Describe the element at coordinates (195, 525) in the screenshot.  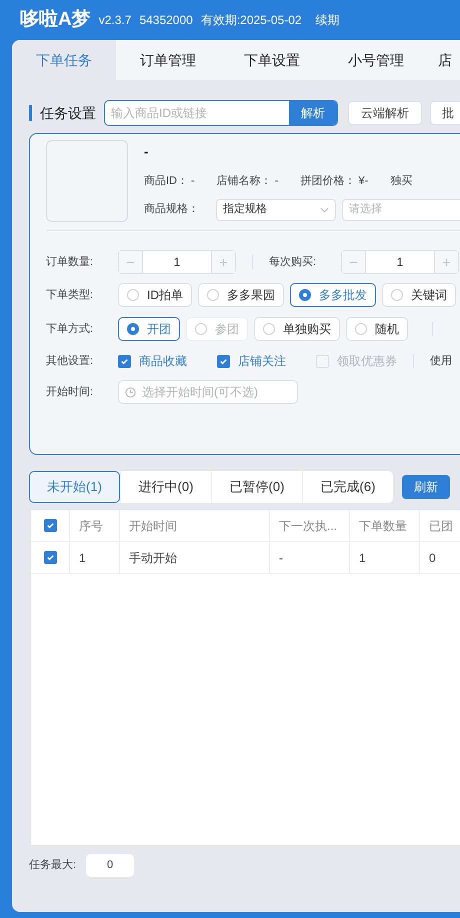
I see `column-header: 开始时间` at that location.